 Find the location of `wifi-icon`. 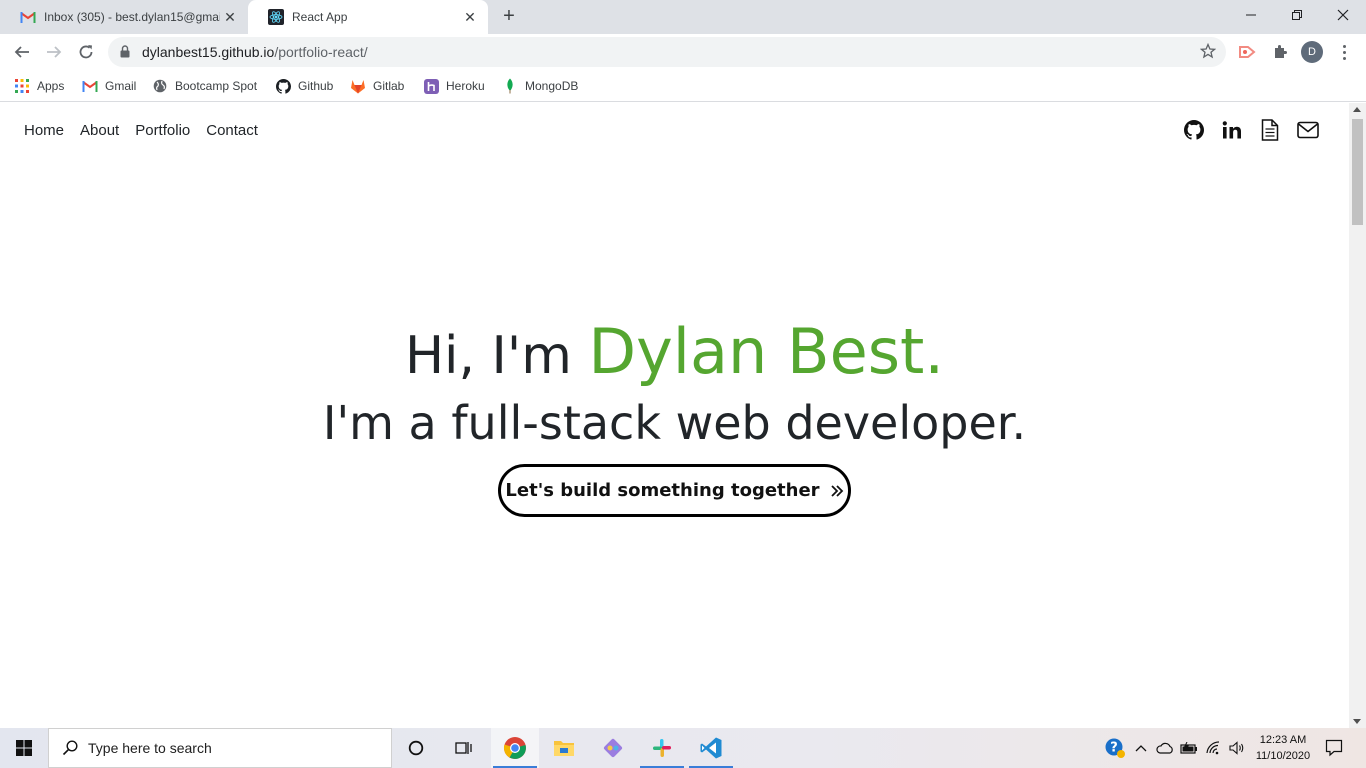

wifi-icon is located at coordinates (1213, 748).